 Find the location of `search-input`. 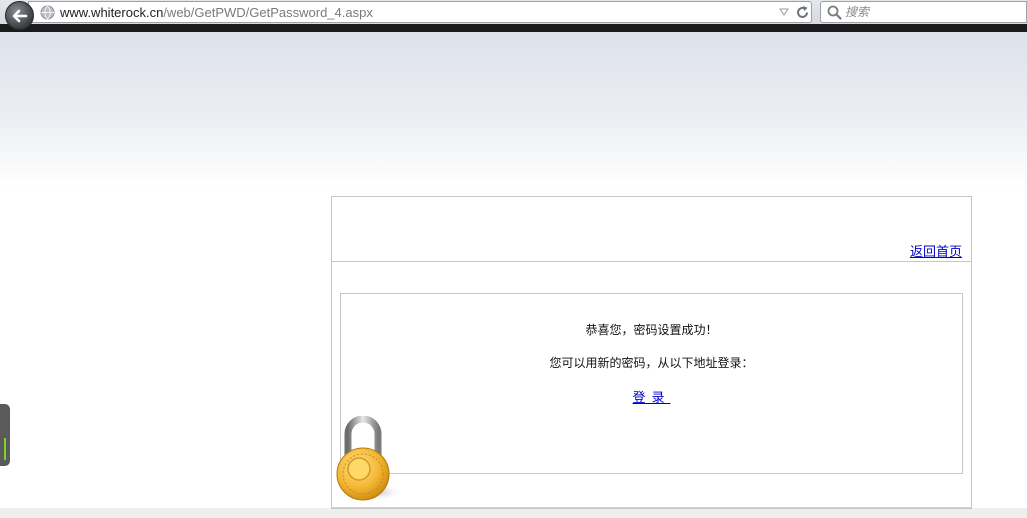

search-input is located at coordinates (930, 12).